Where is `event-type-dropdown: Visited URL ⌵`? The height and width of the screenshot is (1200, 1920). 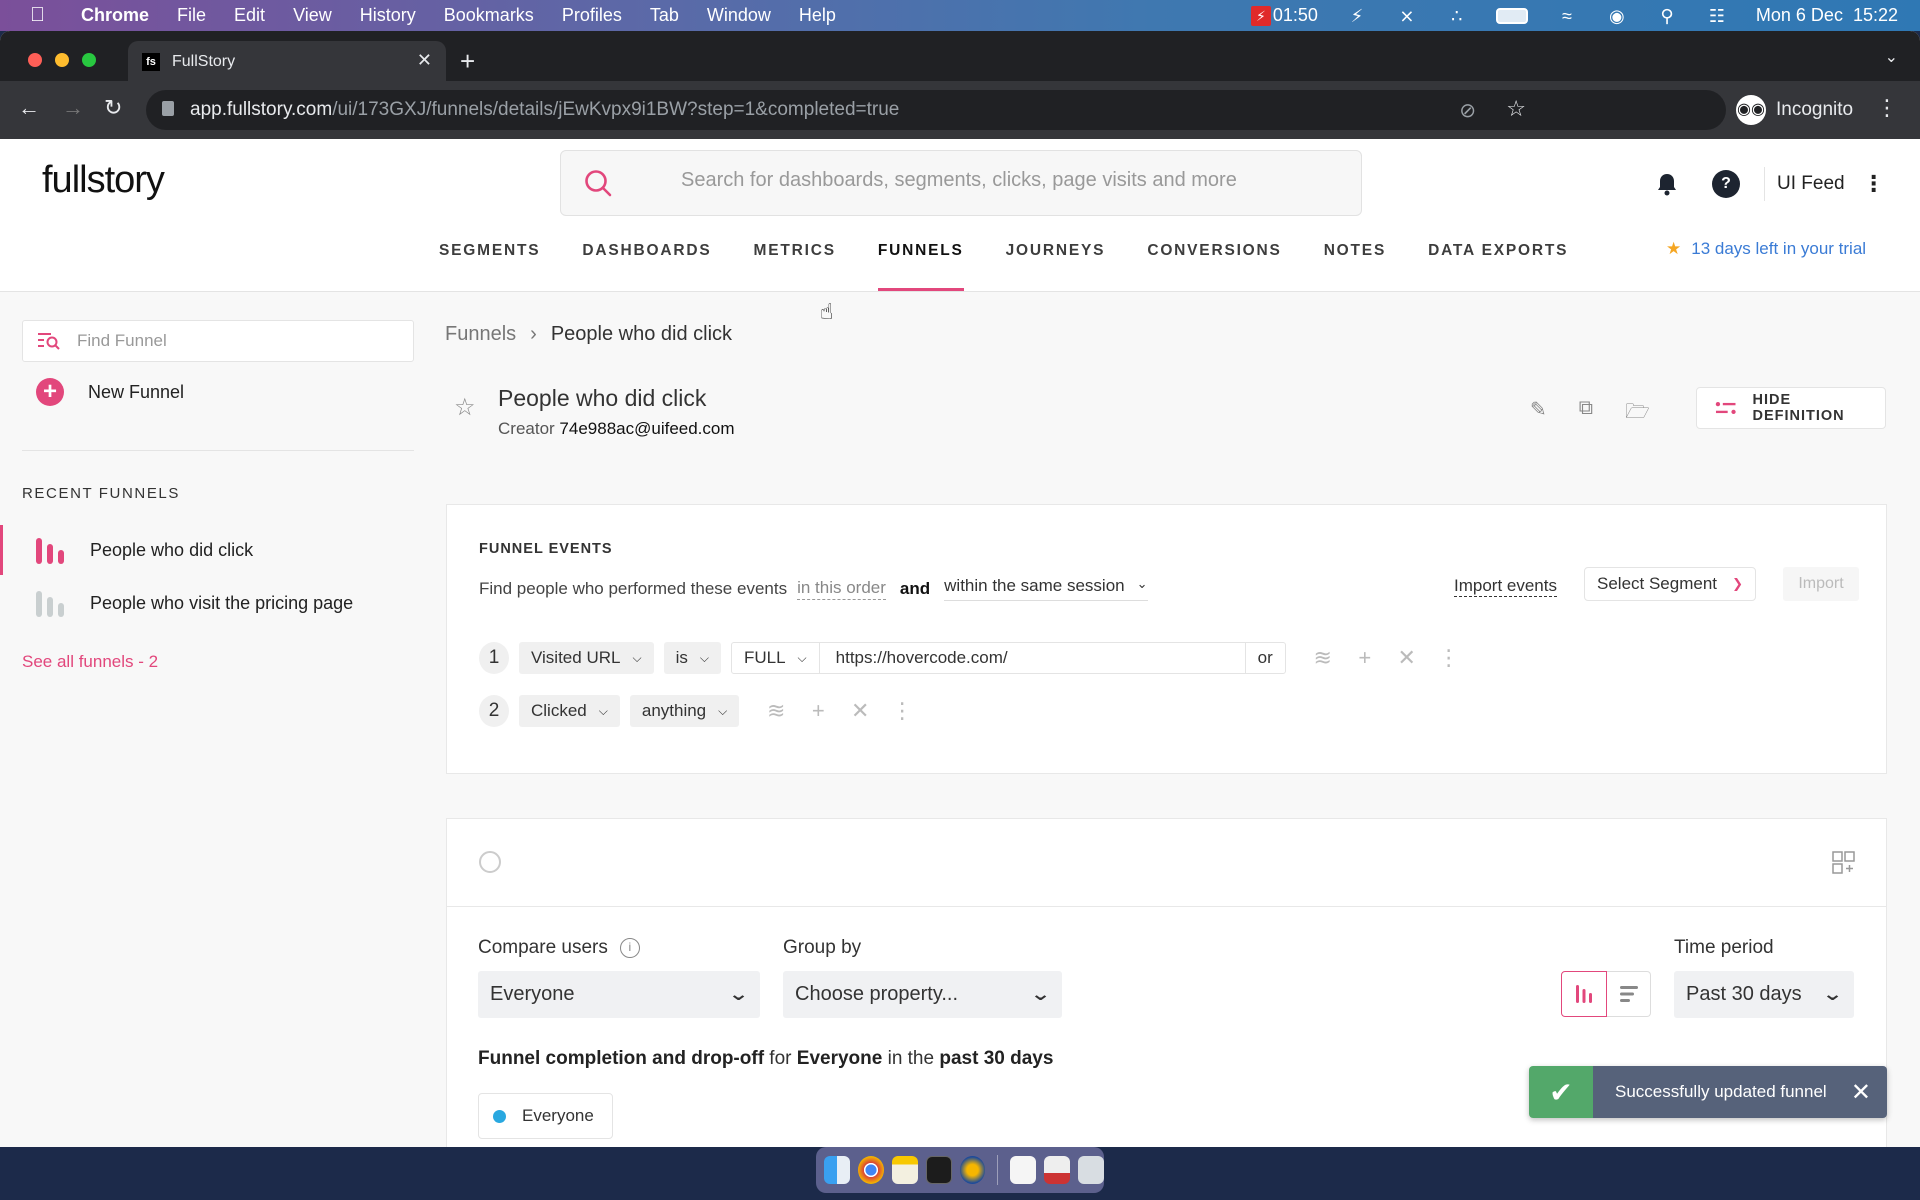 event-type-dropdown: Visited URL ⌵ is located at coordinates (586, 658).